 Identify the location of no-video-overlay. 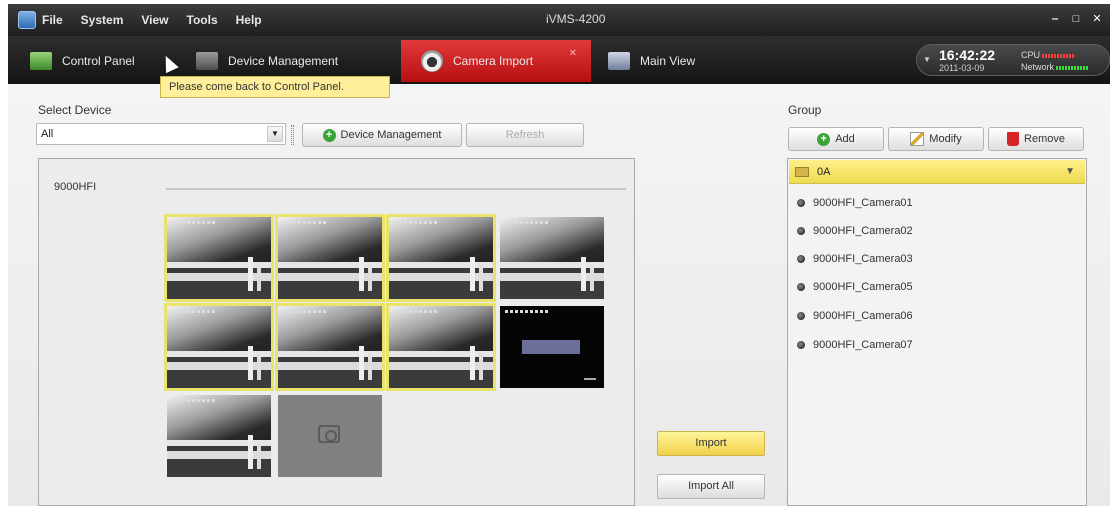
(551, 347).